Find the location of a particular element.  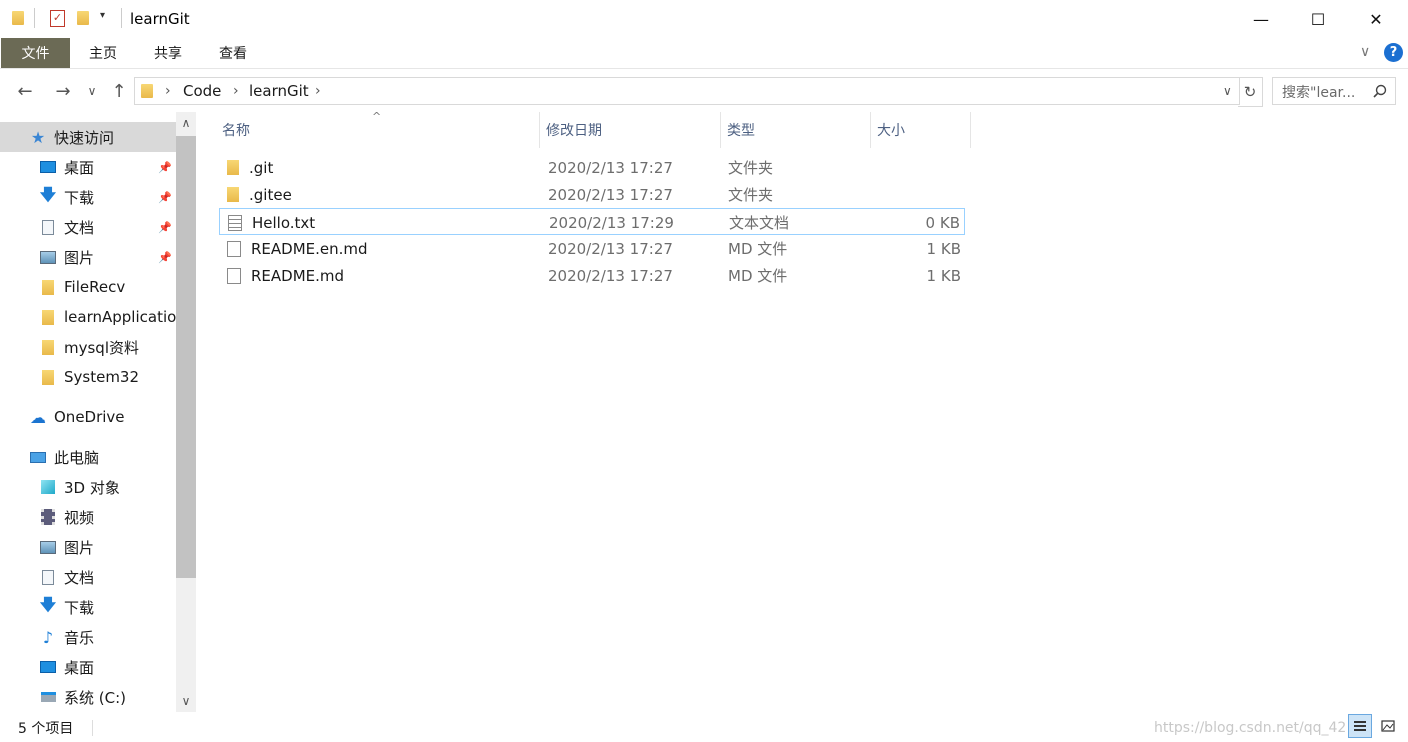

file-type: MD 文件 is located at coordinates (758, 249).